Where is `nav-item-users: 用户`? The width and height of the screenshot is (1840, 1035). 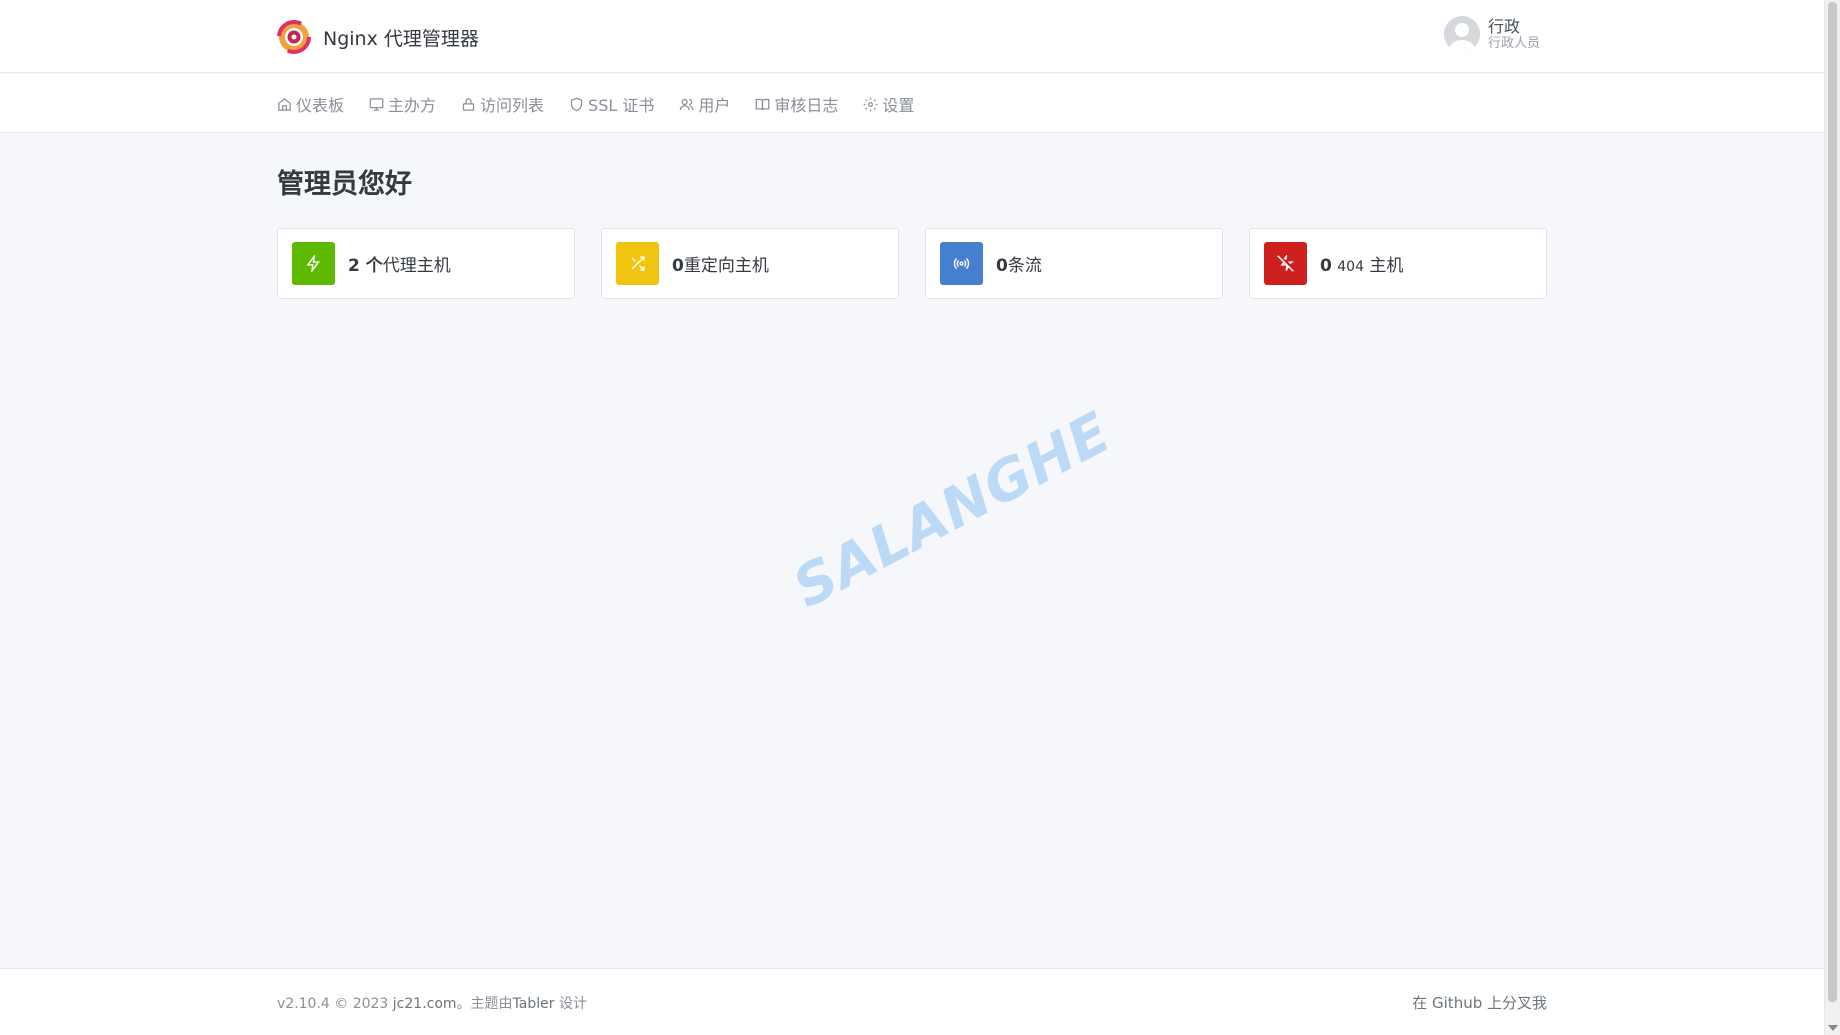
nav-item-users: 用户 is located at coordinates (704, 104).